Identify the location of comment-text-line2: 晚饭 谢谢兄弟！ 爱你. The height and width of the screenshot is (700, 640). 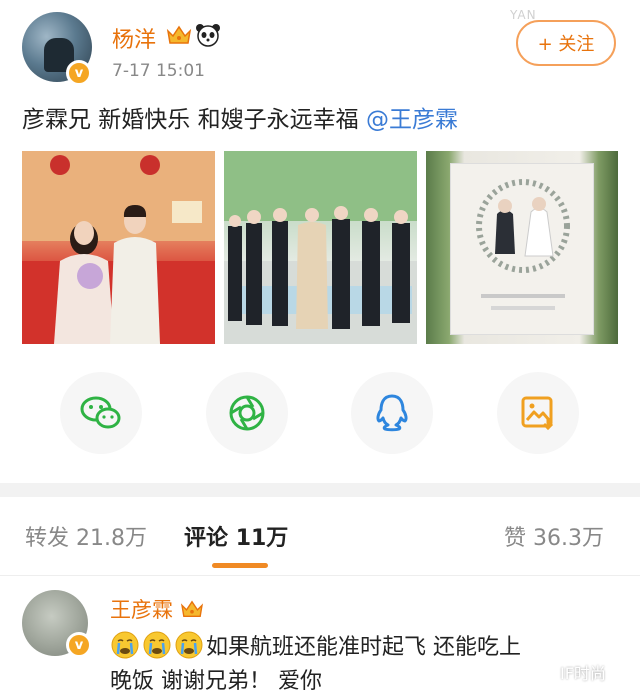
(216, 681).